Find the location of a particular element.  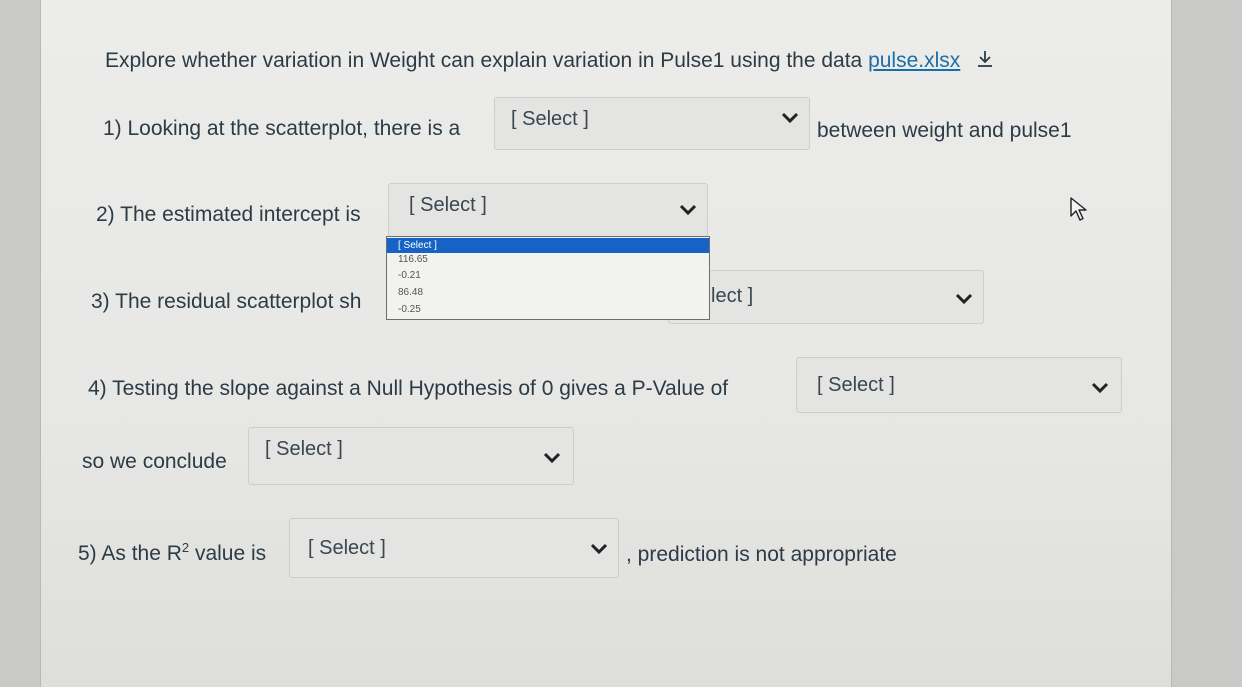

q2-dropdown-list: [ Select ] 116.65 -0.21 86.48 -0.25 is located at coordinates (548, 278).